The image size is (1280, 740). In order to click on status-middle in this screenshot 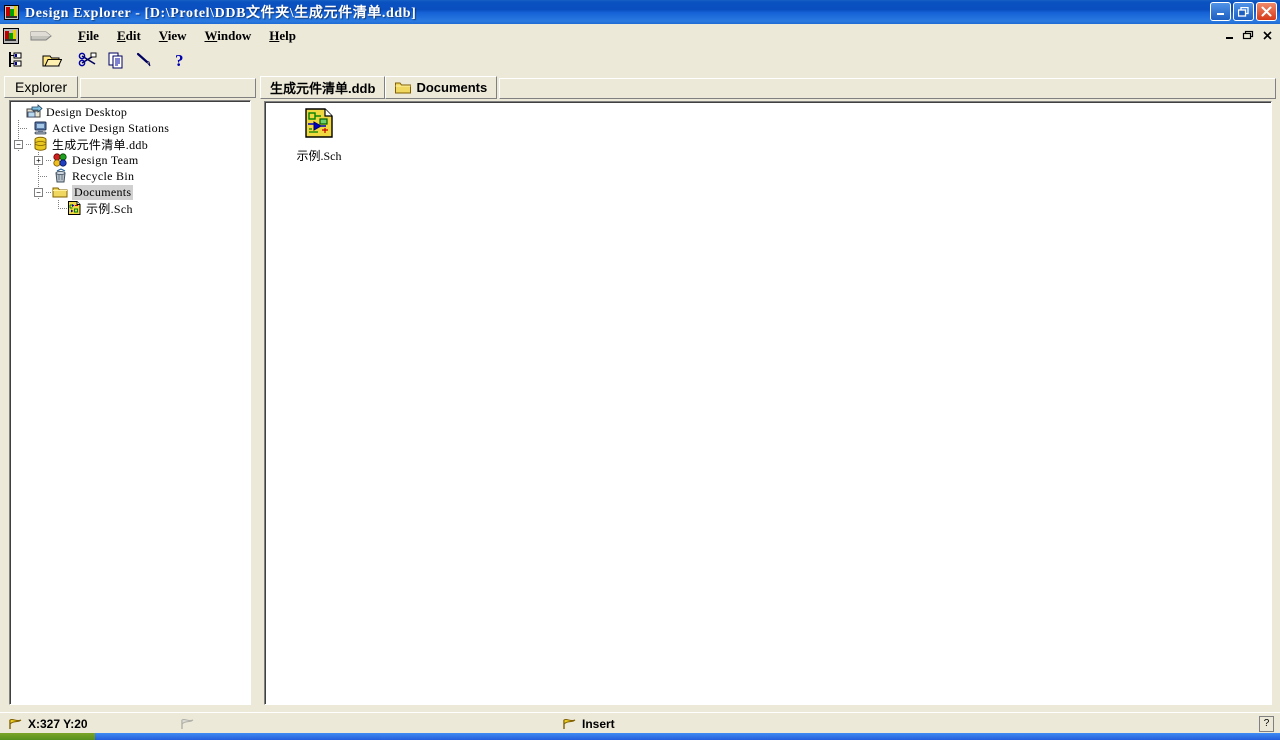, I will do `click(187, 723)`.